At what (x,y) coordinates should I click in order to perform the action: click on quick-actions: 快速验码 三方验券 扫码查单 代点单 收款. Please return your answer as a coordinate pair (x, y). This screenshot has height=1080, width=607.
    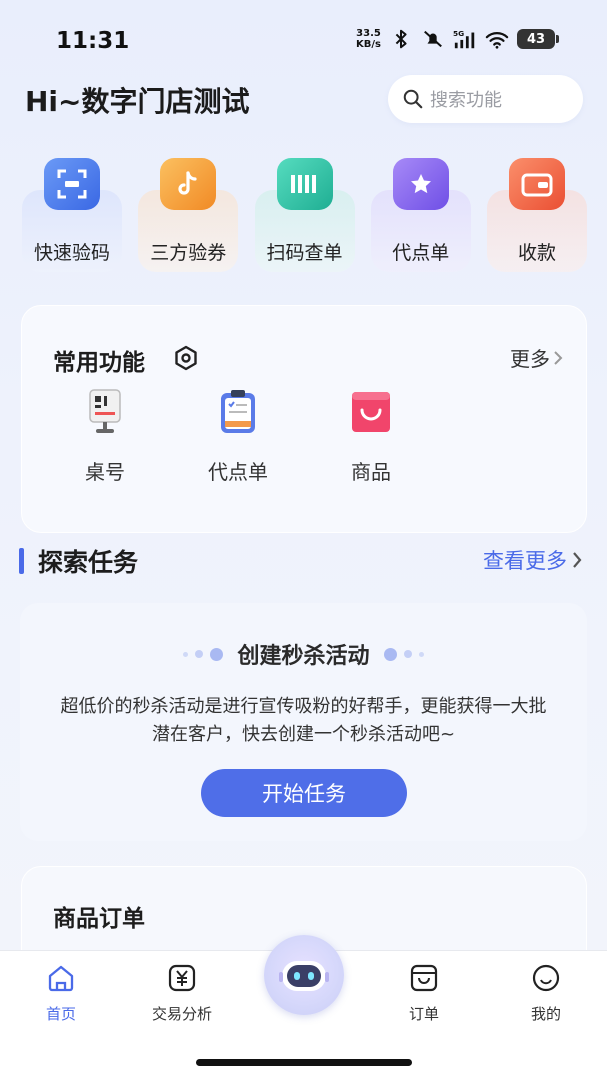
    Looking at the image, I should click on (304, 211).